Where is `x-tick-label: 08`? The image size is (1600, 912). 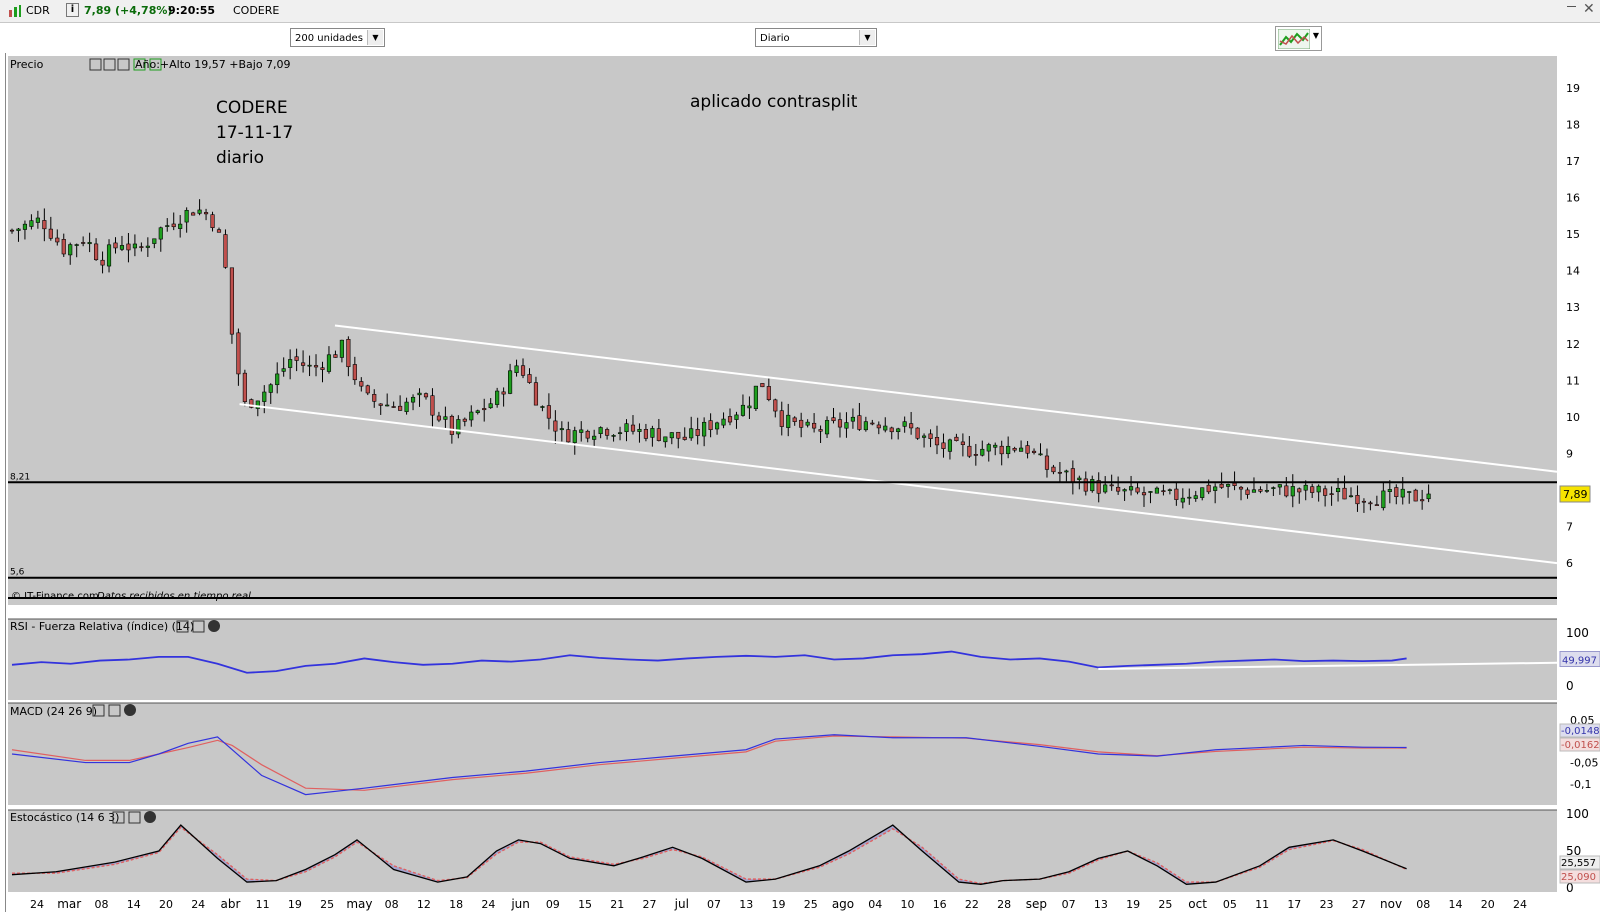
x-tick-label: 08 is located at coordinates (101, 904).